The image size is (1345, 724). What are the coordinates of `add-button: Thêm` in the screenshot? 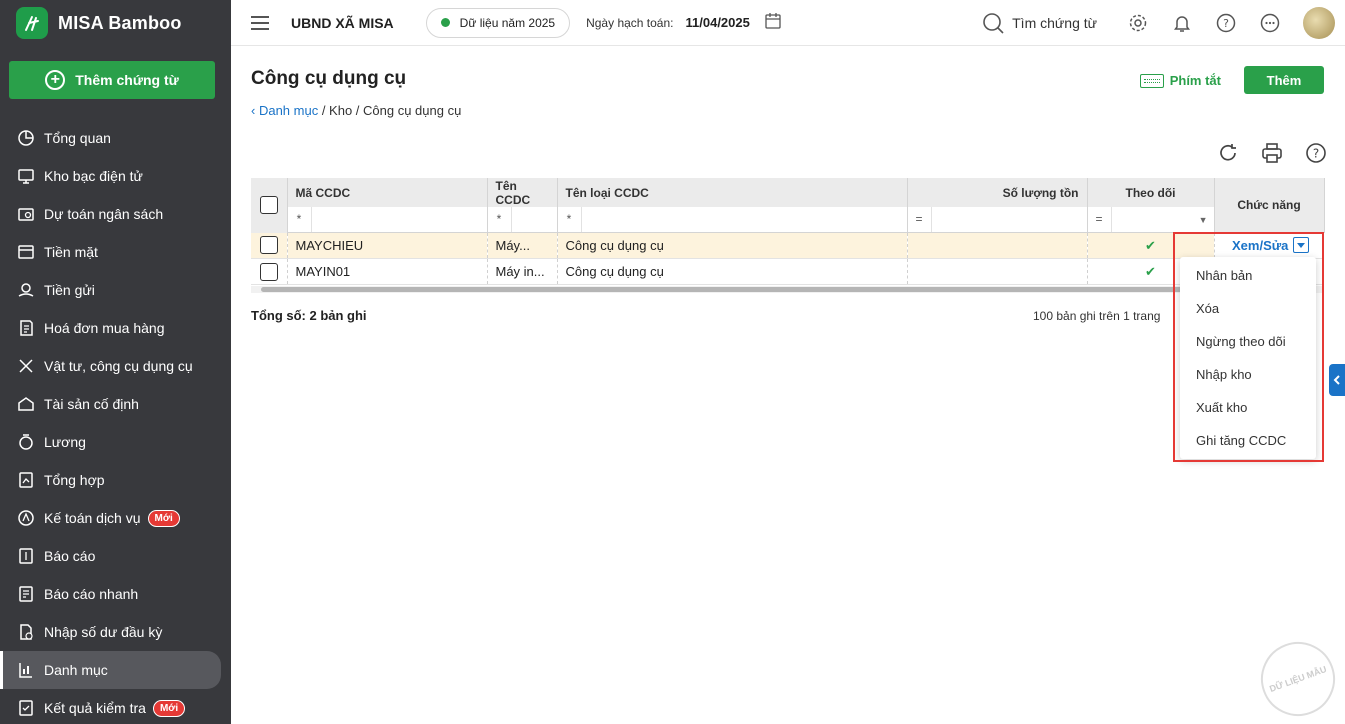 It's located at (1284, 80).